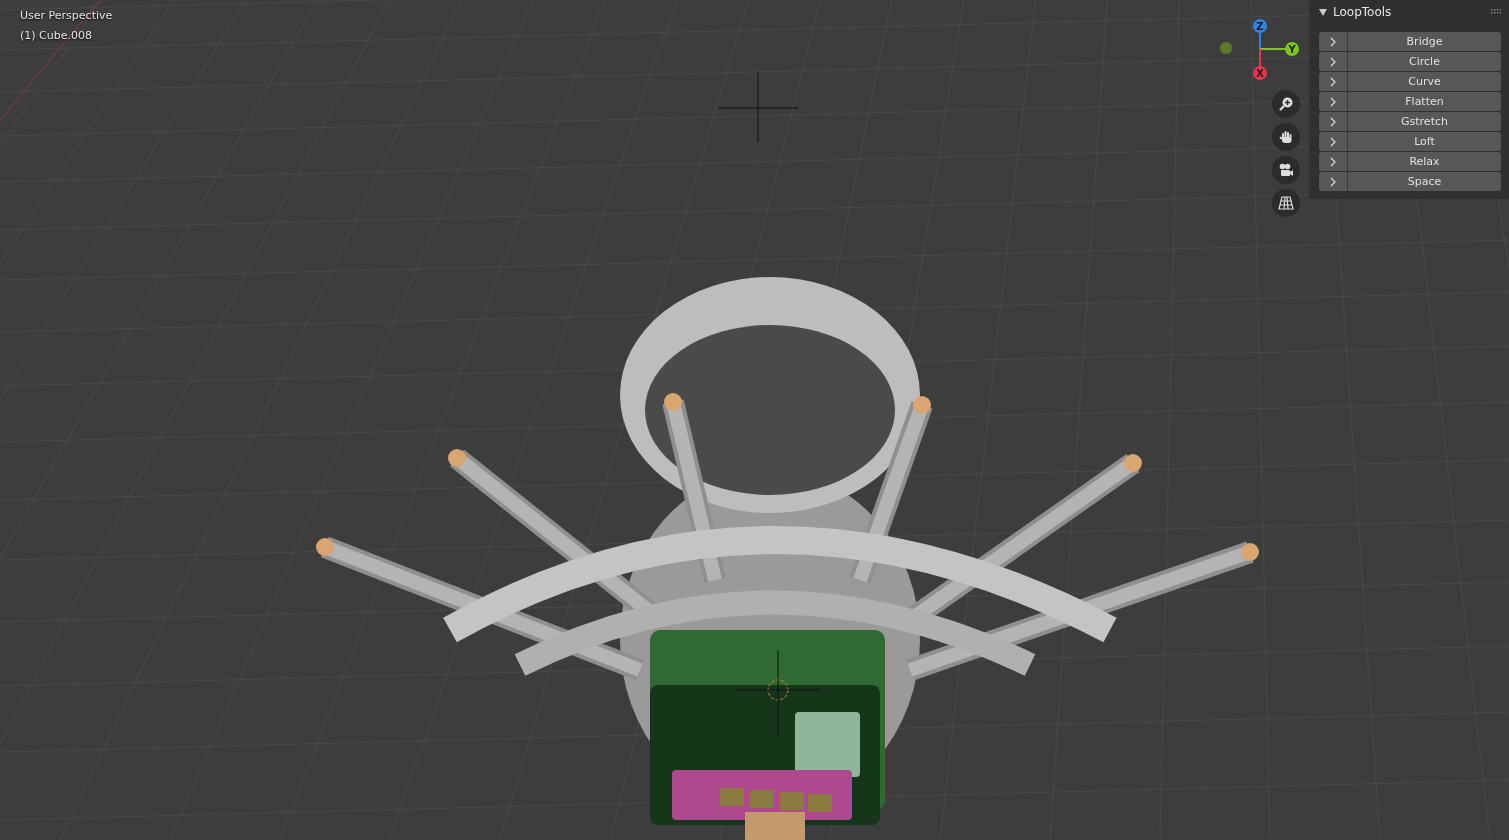 The image size is (1509, 840). What do you see at coordinates (1496, 12) in the screenshot?
I see `drag-grip-icon` at bounding box center [1496, 12].